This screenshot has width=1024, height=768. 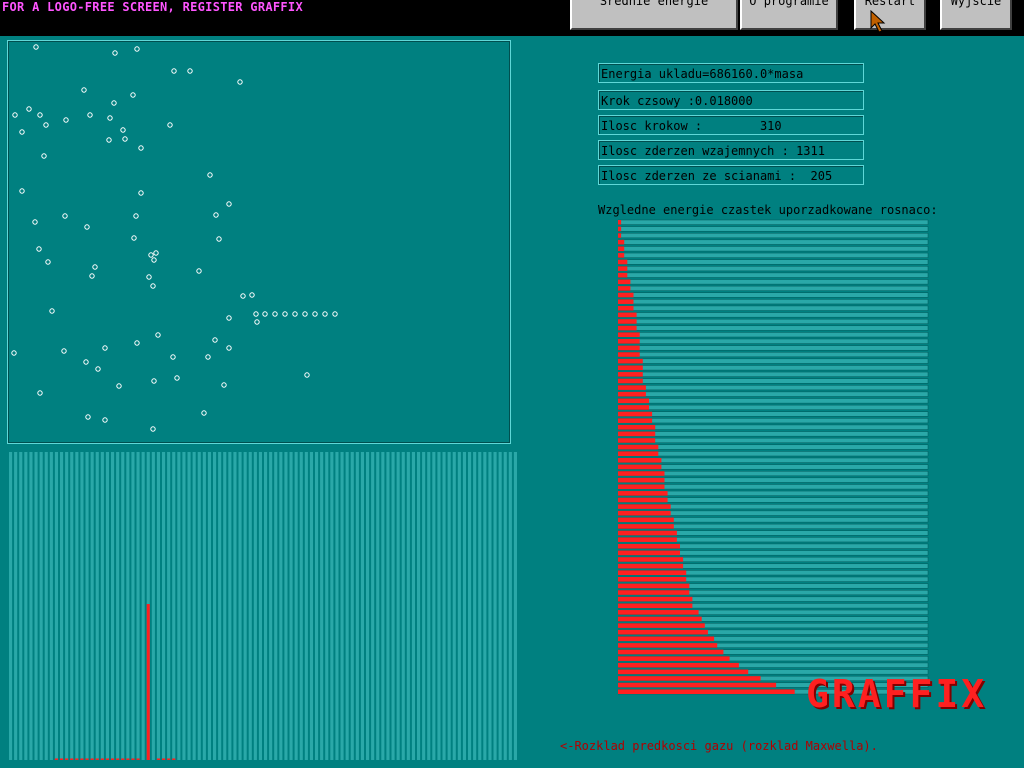 What do you see at coordinates (976, 15) in the screenshot?
I see `exit-button: Wyjscie` at bounding box center [976, 15].